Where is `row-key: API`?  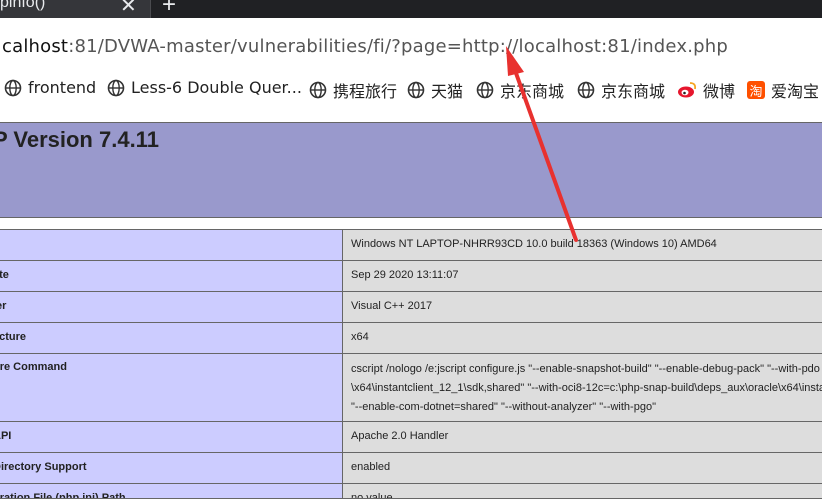 row-key: API is located at coordinates (171, 437).